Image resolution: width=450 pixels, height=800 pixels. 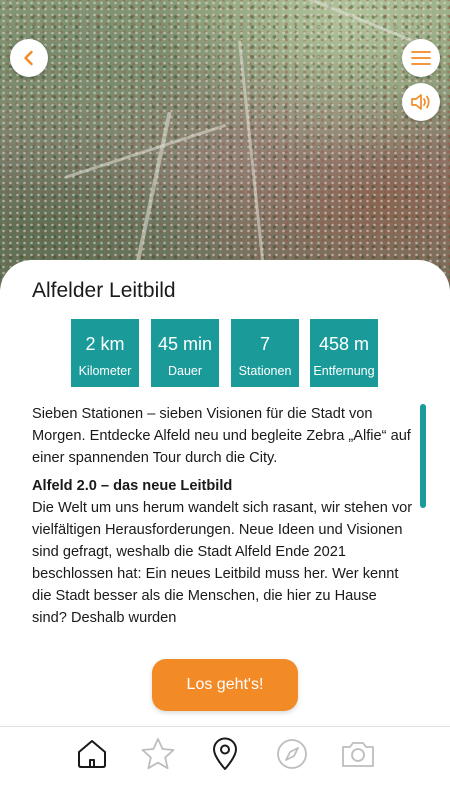 I want to click on sound-button, so click(x=421, y=102).